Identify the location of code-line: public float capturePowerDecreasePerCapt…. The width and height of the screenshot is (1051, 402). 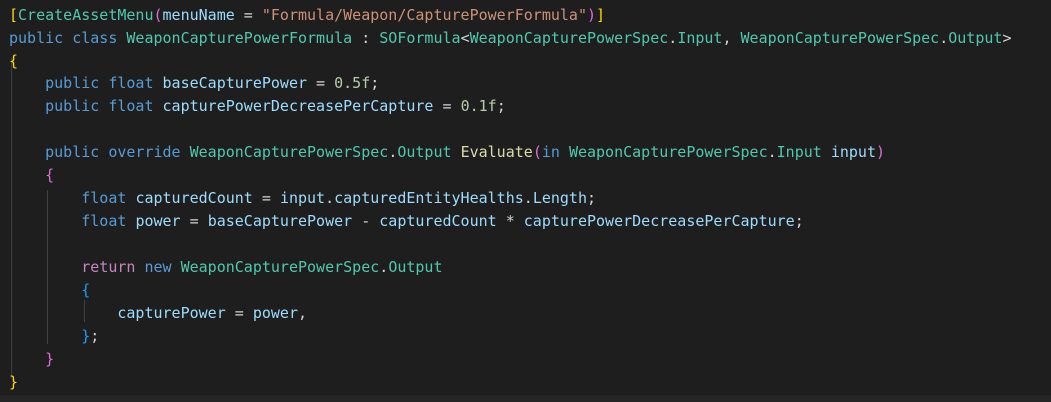
(257, 106).